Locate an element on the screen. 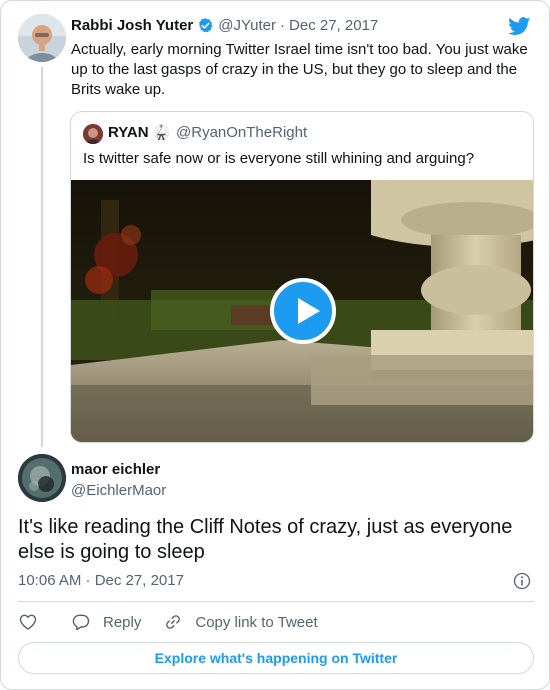 The height and width of the screenshot is (690, 550). play-button is located at coordinates (303, 311).